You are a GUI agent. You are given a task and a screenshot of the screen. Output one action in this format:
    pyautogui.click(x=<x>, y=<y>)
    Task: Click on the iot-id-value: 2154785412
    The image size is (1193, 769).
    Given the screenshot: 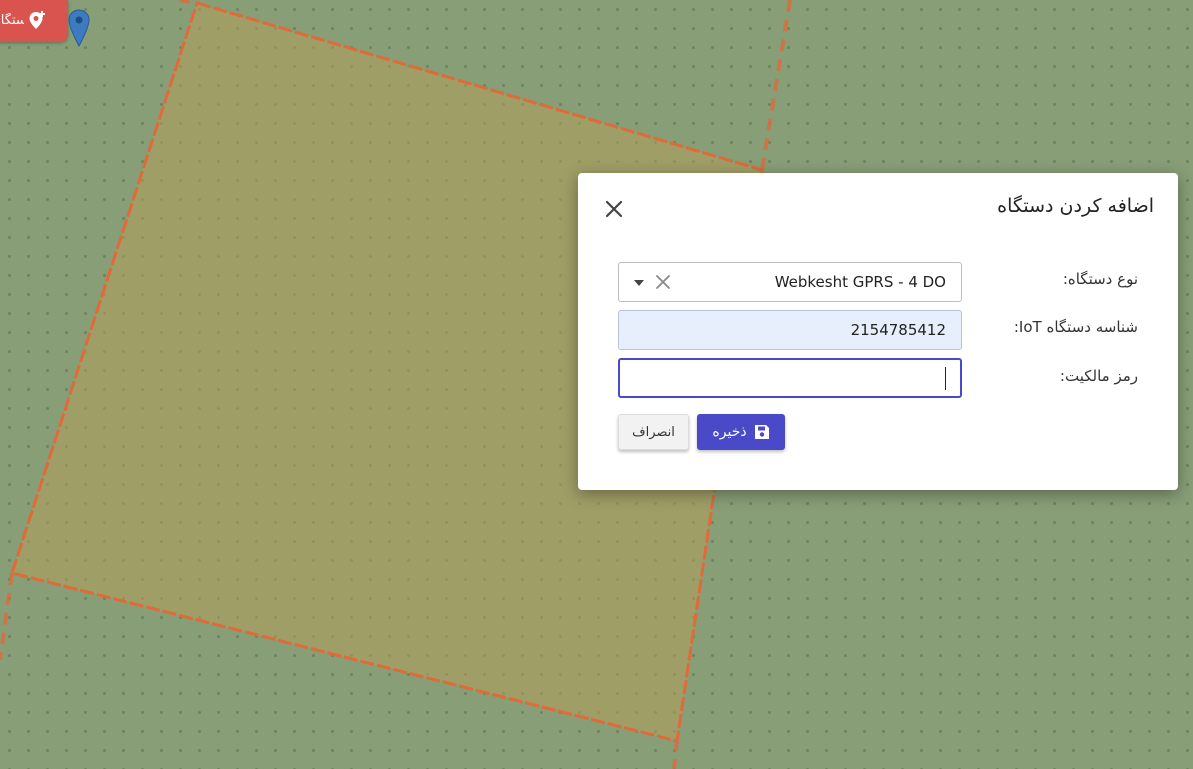 What is the action you would take?
    pyautogui.click(x=898, y=330)
    